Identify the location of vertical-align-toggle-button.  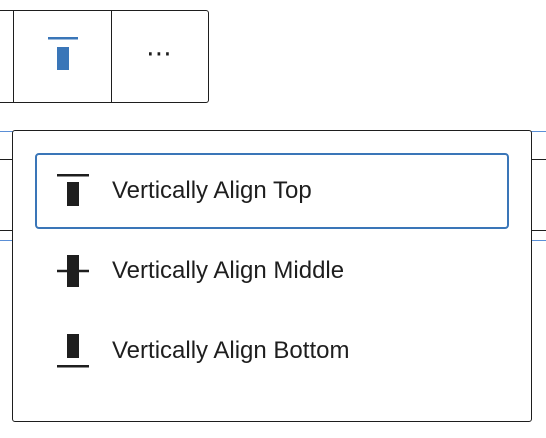
(63, 56).